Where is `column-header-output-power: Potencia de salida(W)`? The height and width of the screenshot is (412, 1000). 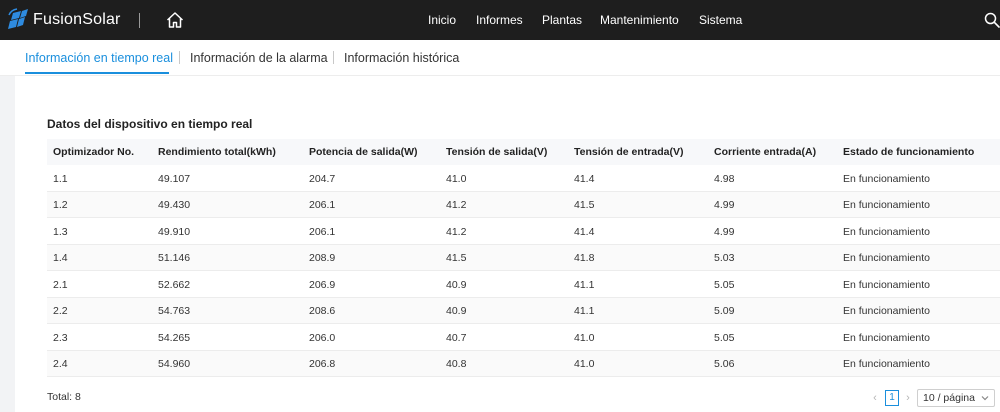 column-header-output-power: Potencia de salida(W) is located at coordinates (363, 152).